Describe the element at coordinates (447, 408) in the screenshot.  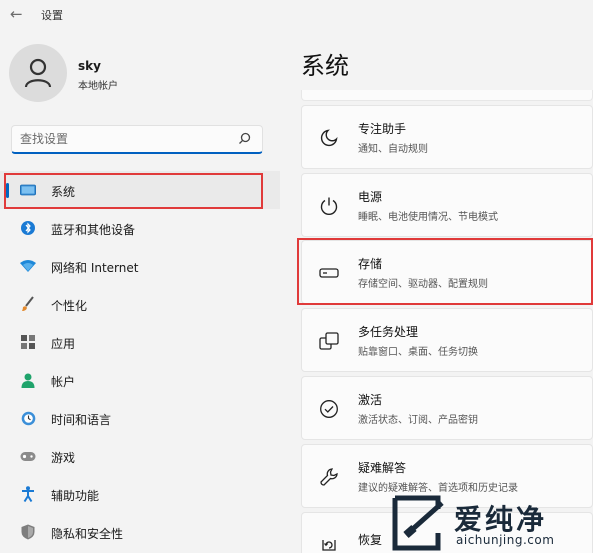
I see `settings-card-activation: 激活 激活状态、订阅、产品密钥` at that location.